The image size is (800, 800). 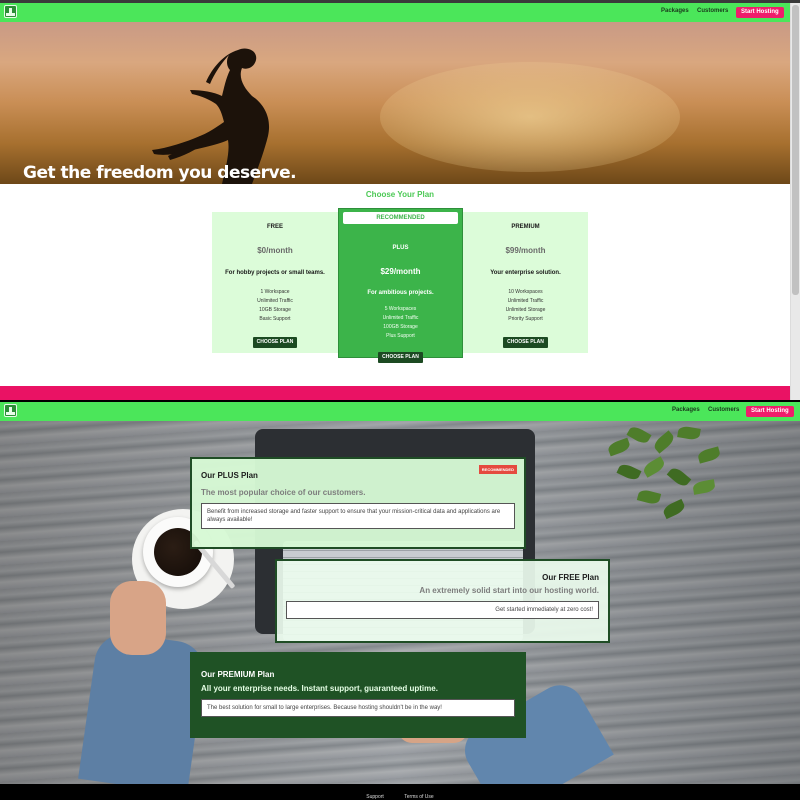 What do you see at coordinates (663, 476) in the screenshot?
I see `plant-image` at bounding box center [663, 476].